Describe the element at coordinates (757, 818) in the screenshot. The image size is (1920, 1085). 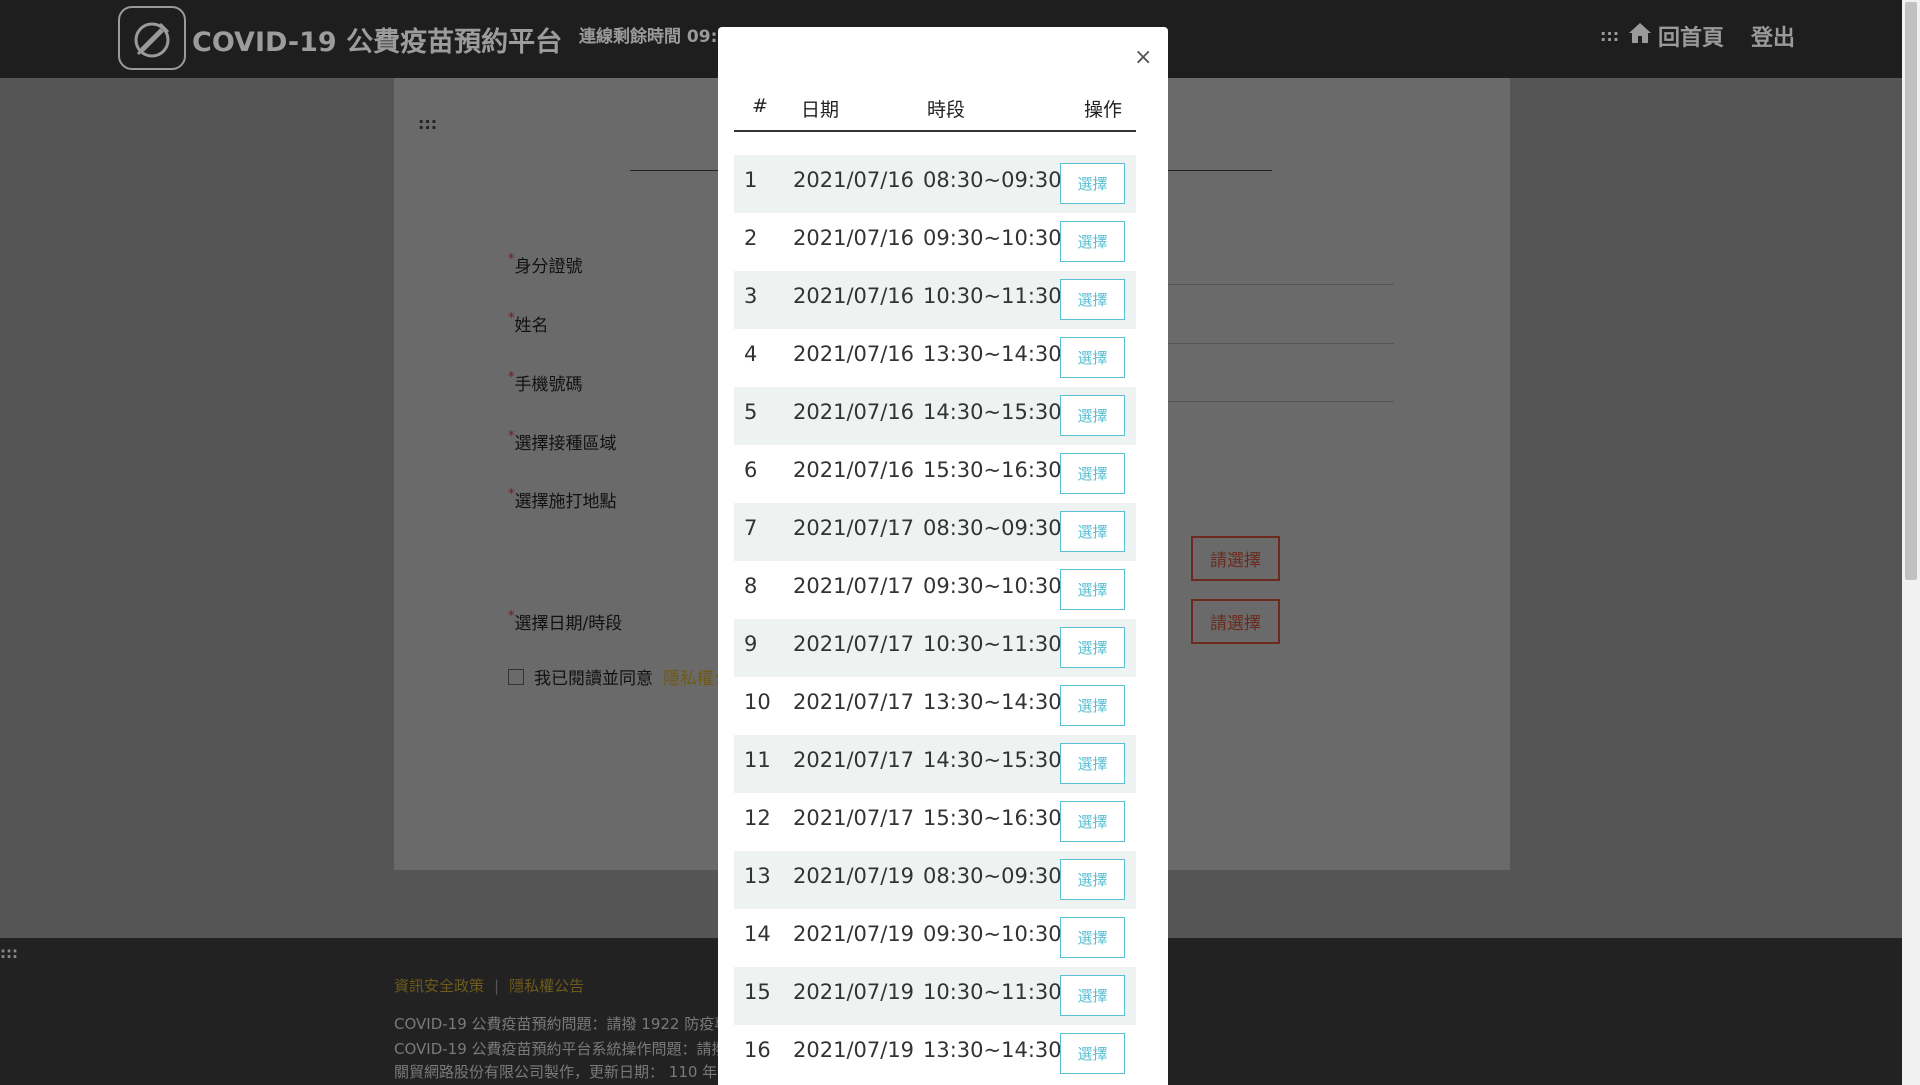
I see `row-number: 12` at that location.